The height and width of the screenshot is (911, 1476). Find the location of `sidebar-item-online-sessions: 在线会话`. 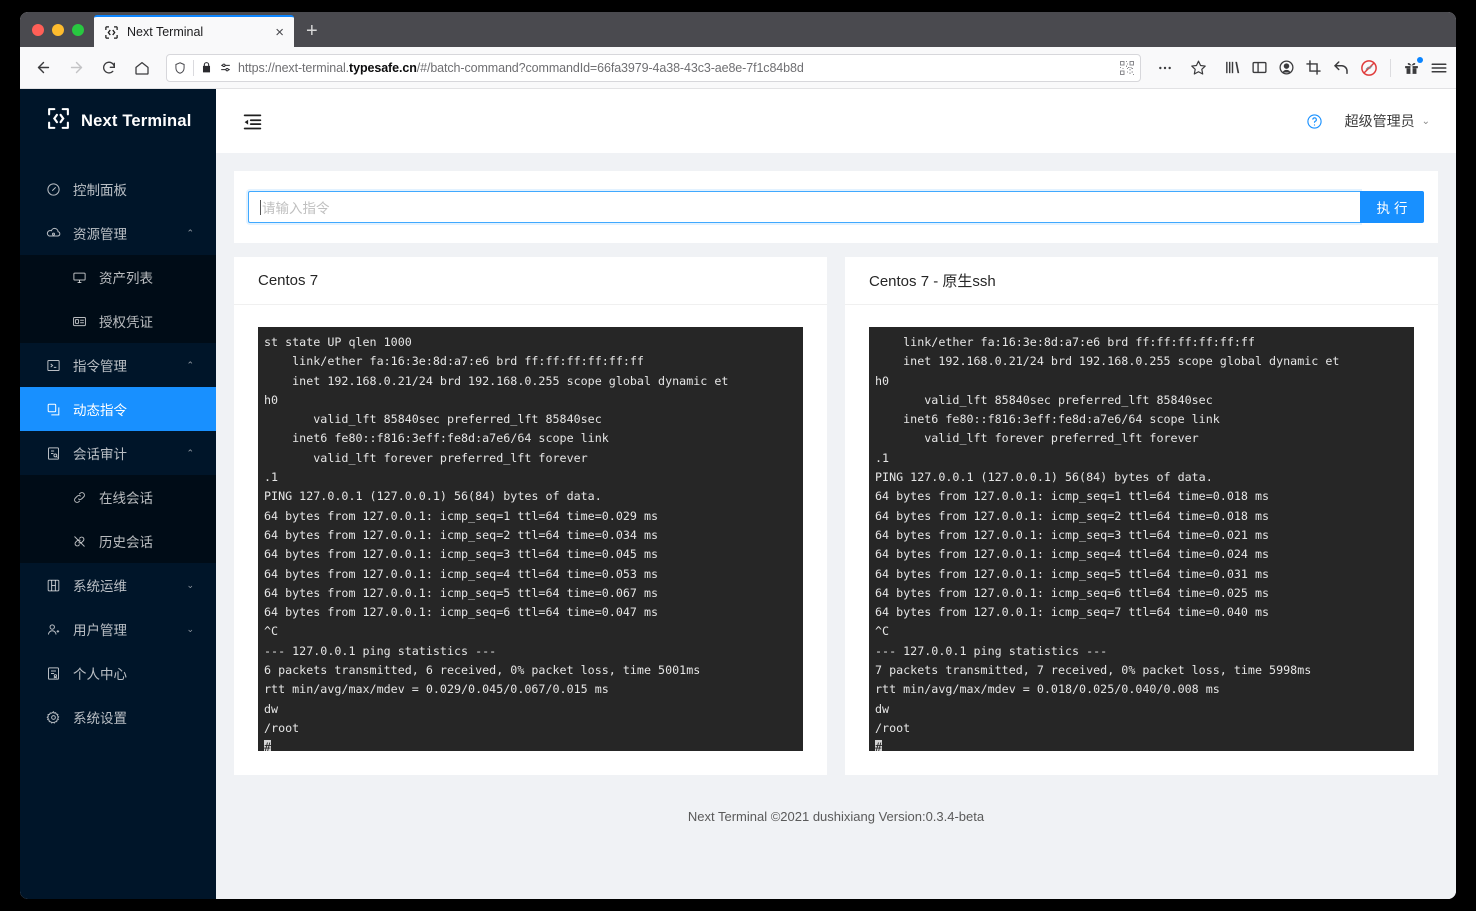

sidebar-item-online-sessions: 在线会话 is located at coordinates (118, 497).